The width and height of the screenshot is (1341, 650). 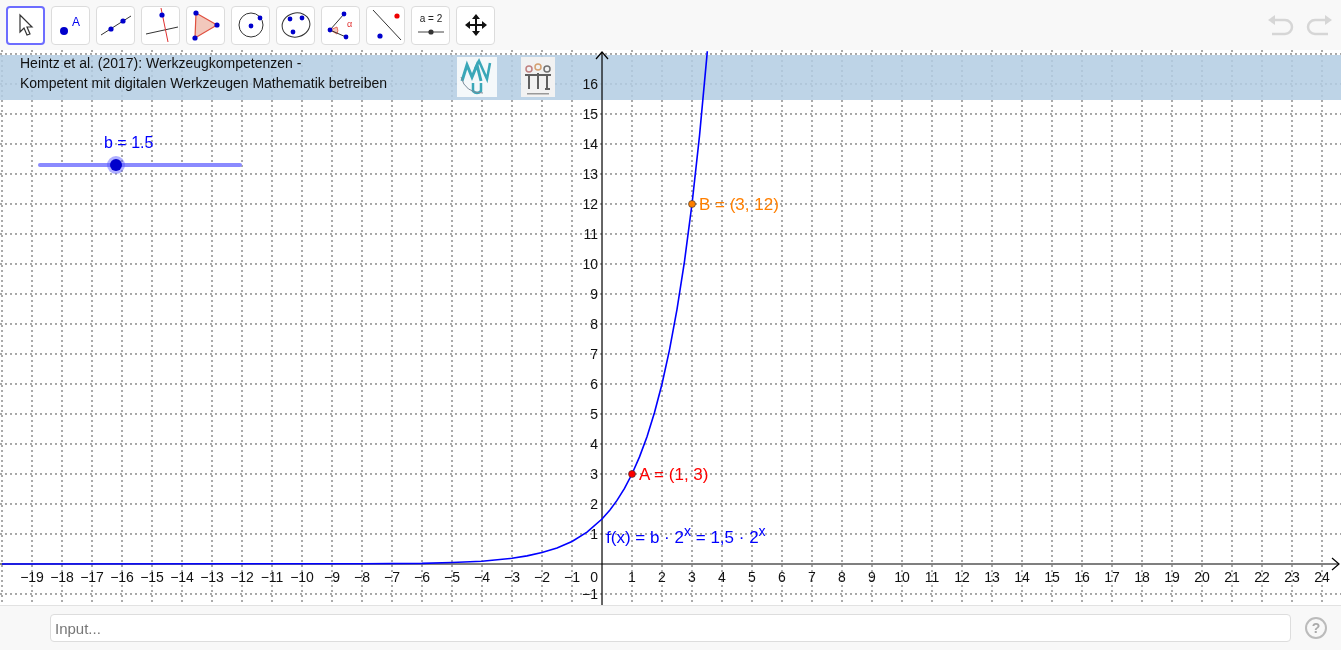 What do you see at coordinates (594, 577) in the screenshot?
I see `origin-label: 0` at bounding box center [594, 577].